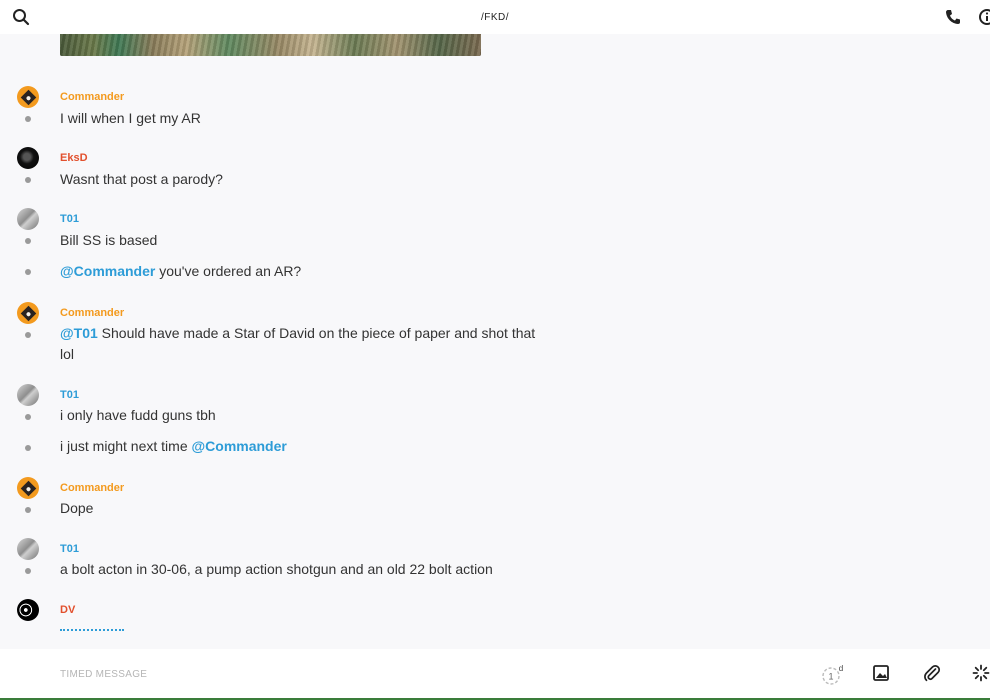 Image resolution: width=990 pixels, height=700 pixels. I want to click on message-text: Bill SS is based, so click(109, 240).